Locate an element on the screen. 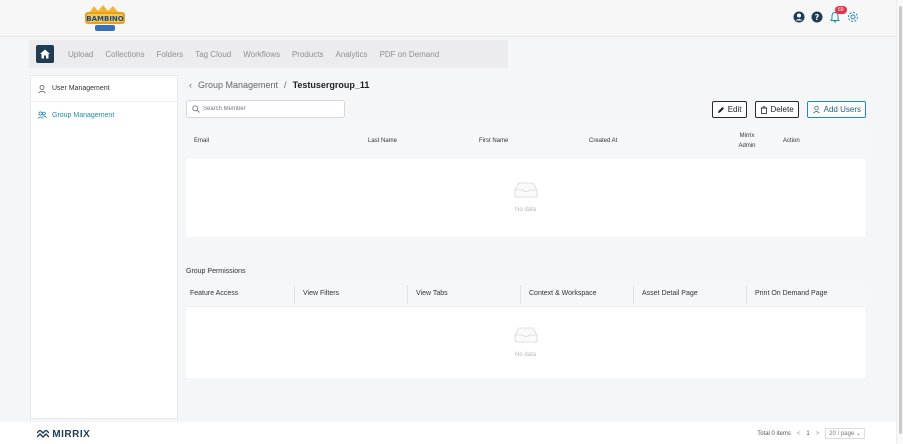 This screenshot has width=903, height=444. nav-item-collections: Collections is located at coordinates (124, 54).